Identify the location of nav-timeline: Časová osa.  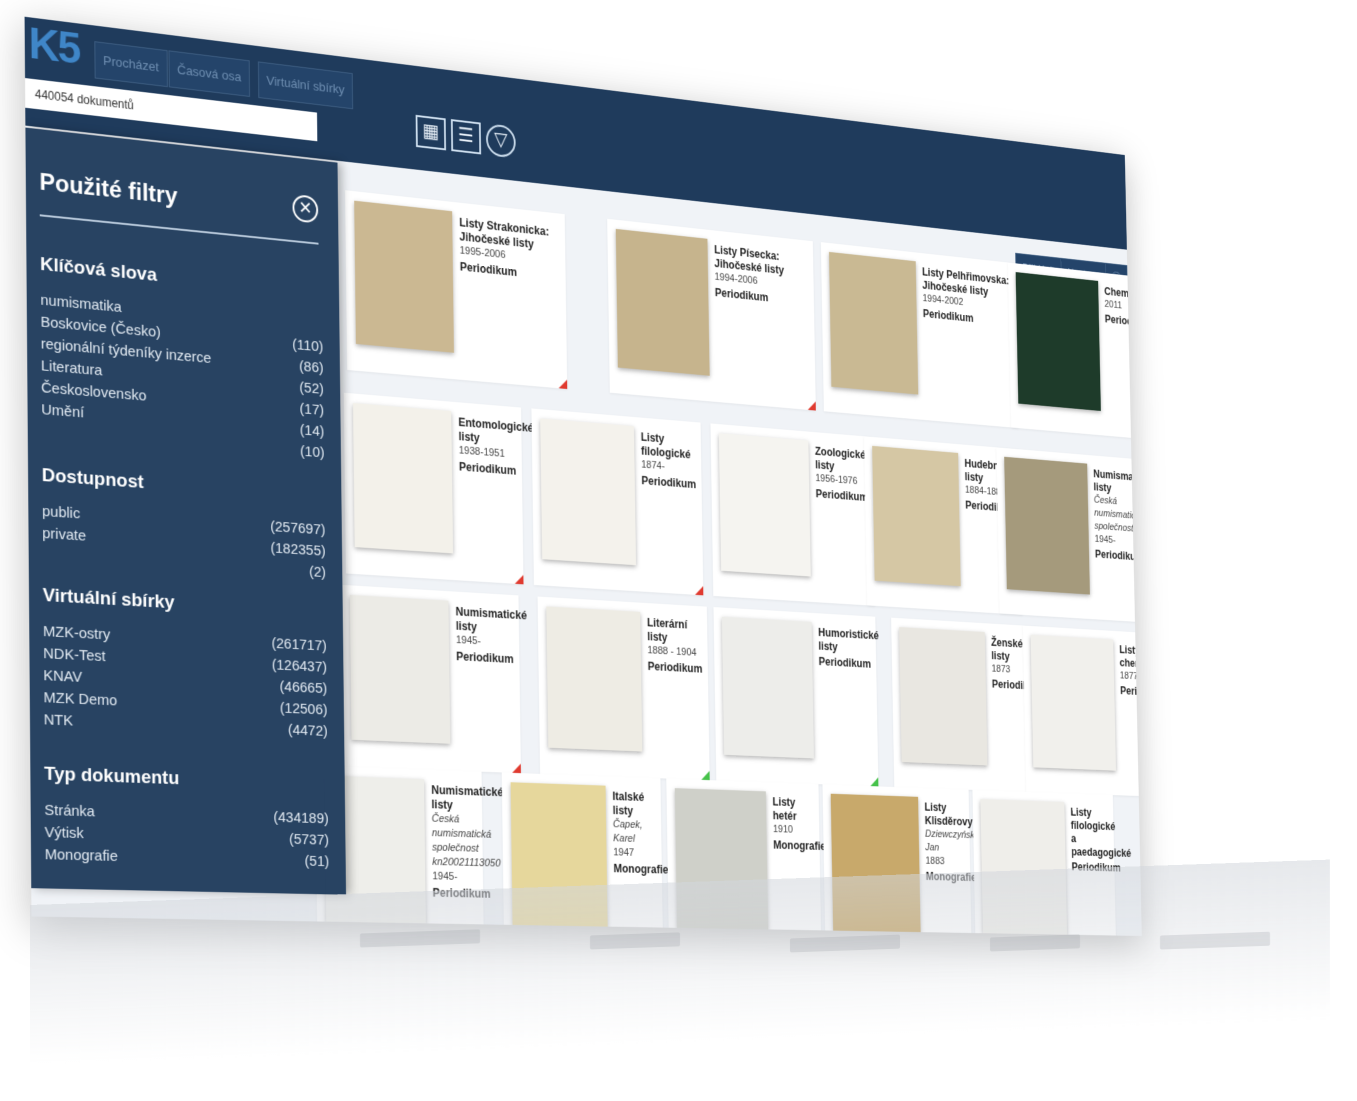
(209, 73).